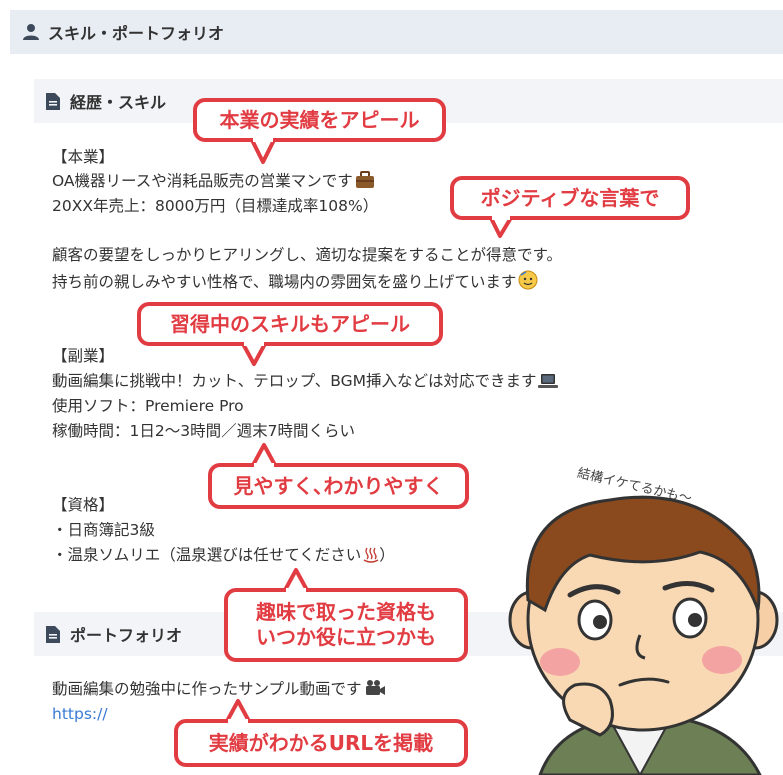 This screenshot has width=783, height=775. What do you see at coordinates (307, 255) in the screenshot?
I see `strength-line1: 顧客の要望をしっかりヒアリングし、適切な提案をすることが得意です。` at bounding box center [307, 255].